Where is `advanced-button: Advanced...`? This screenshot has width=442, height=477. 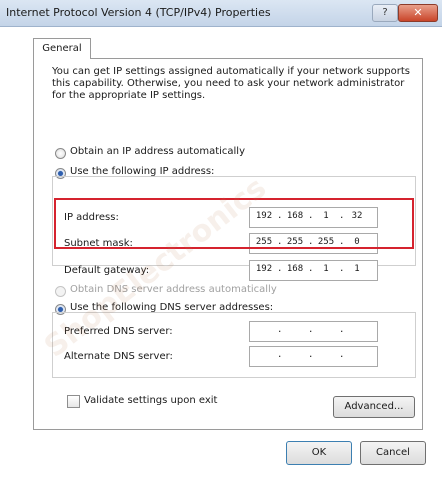
advanced-button: Advanced... is located at coordinates (374, 407).